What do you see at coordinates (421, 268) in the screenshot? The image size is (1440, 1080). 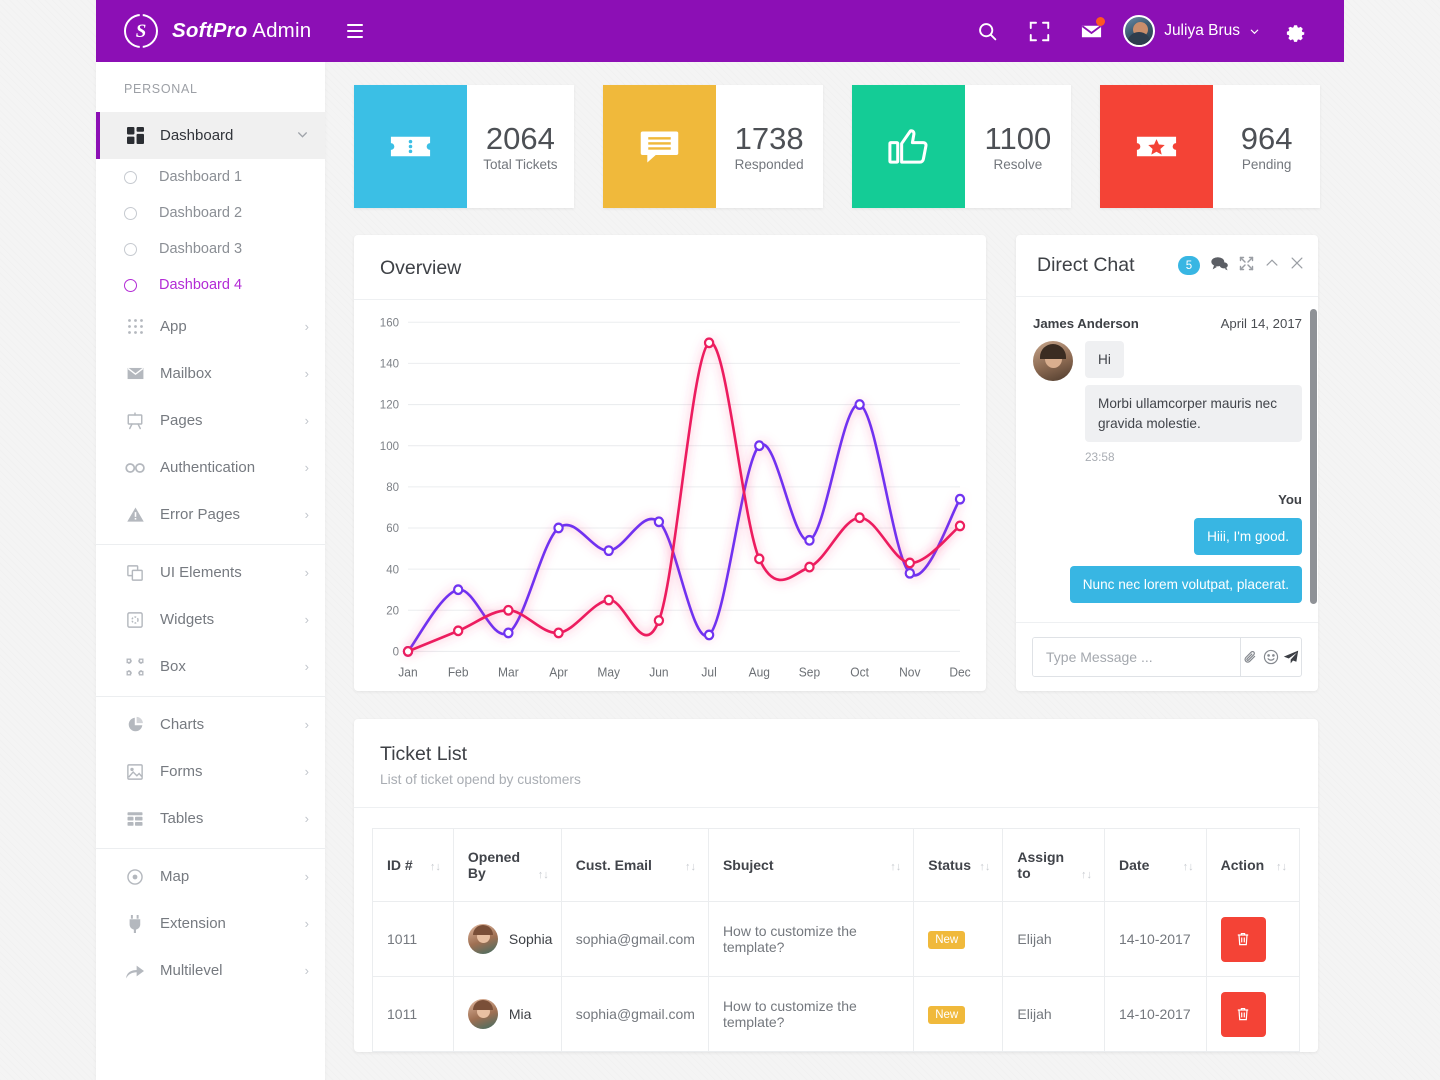 I see `page-title: Overview` at bounding box center [421, 268].